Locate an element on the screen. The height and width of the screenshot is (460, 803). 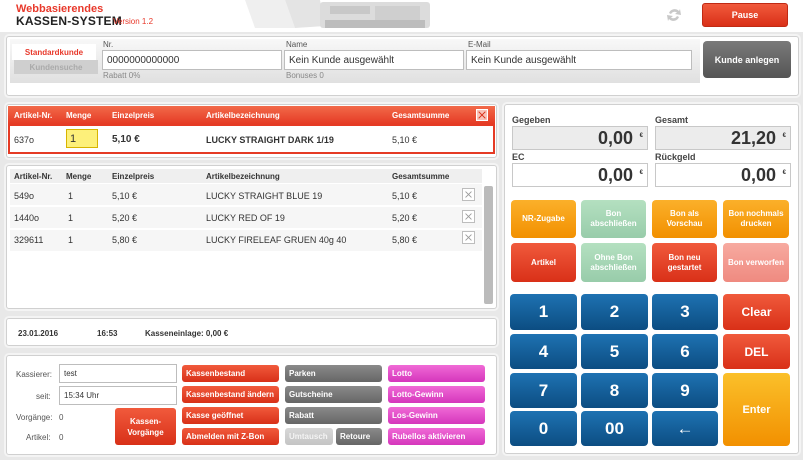
kassenbestand-button: Kassenbestand is located at coordinates (230, 373).